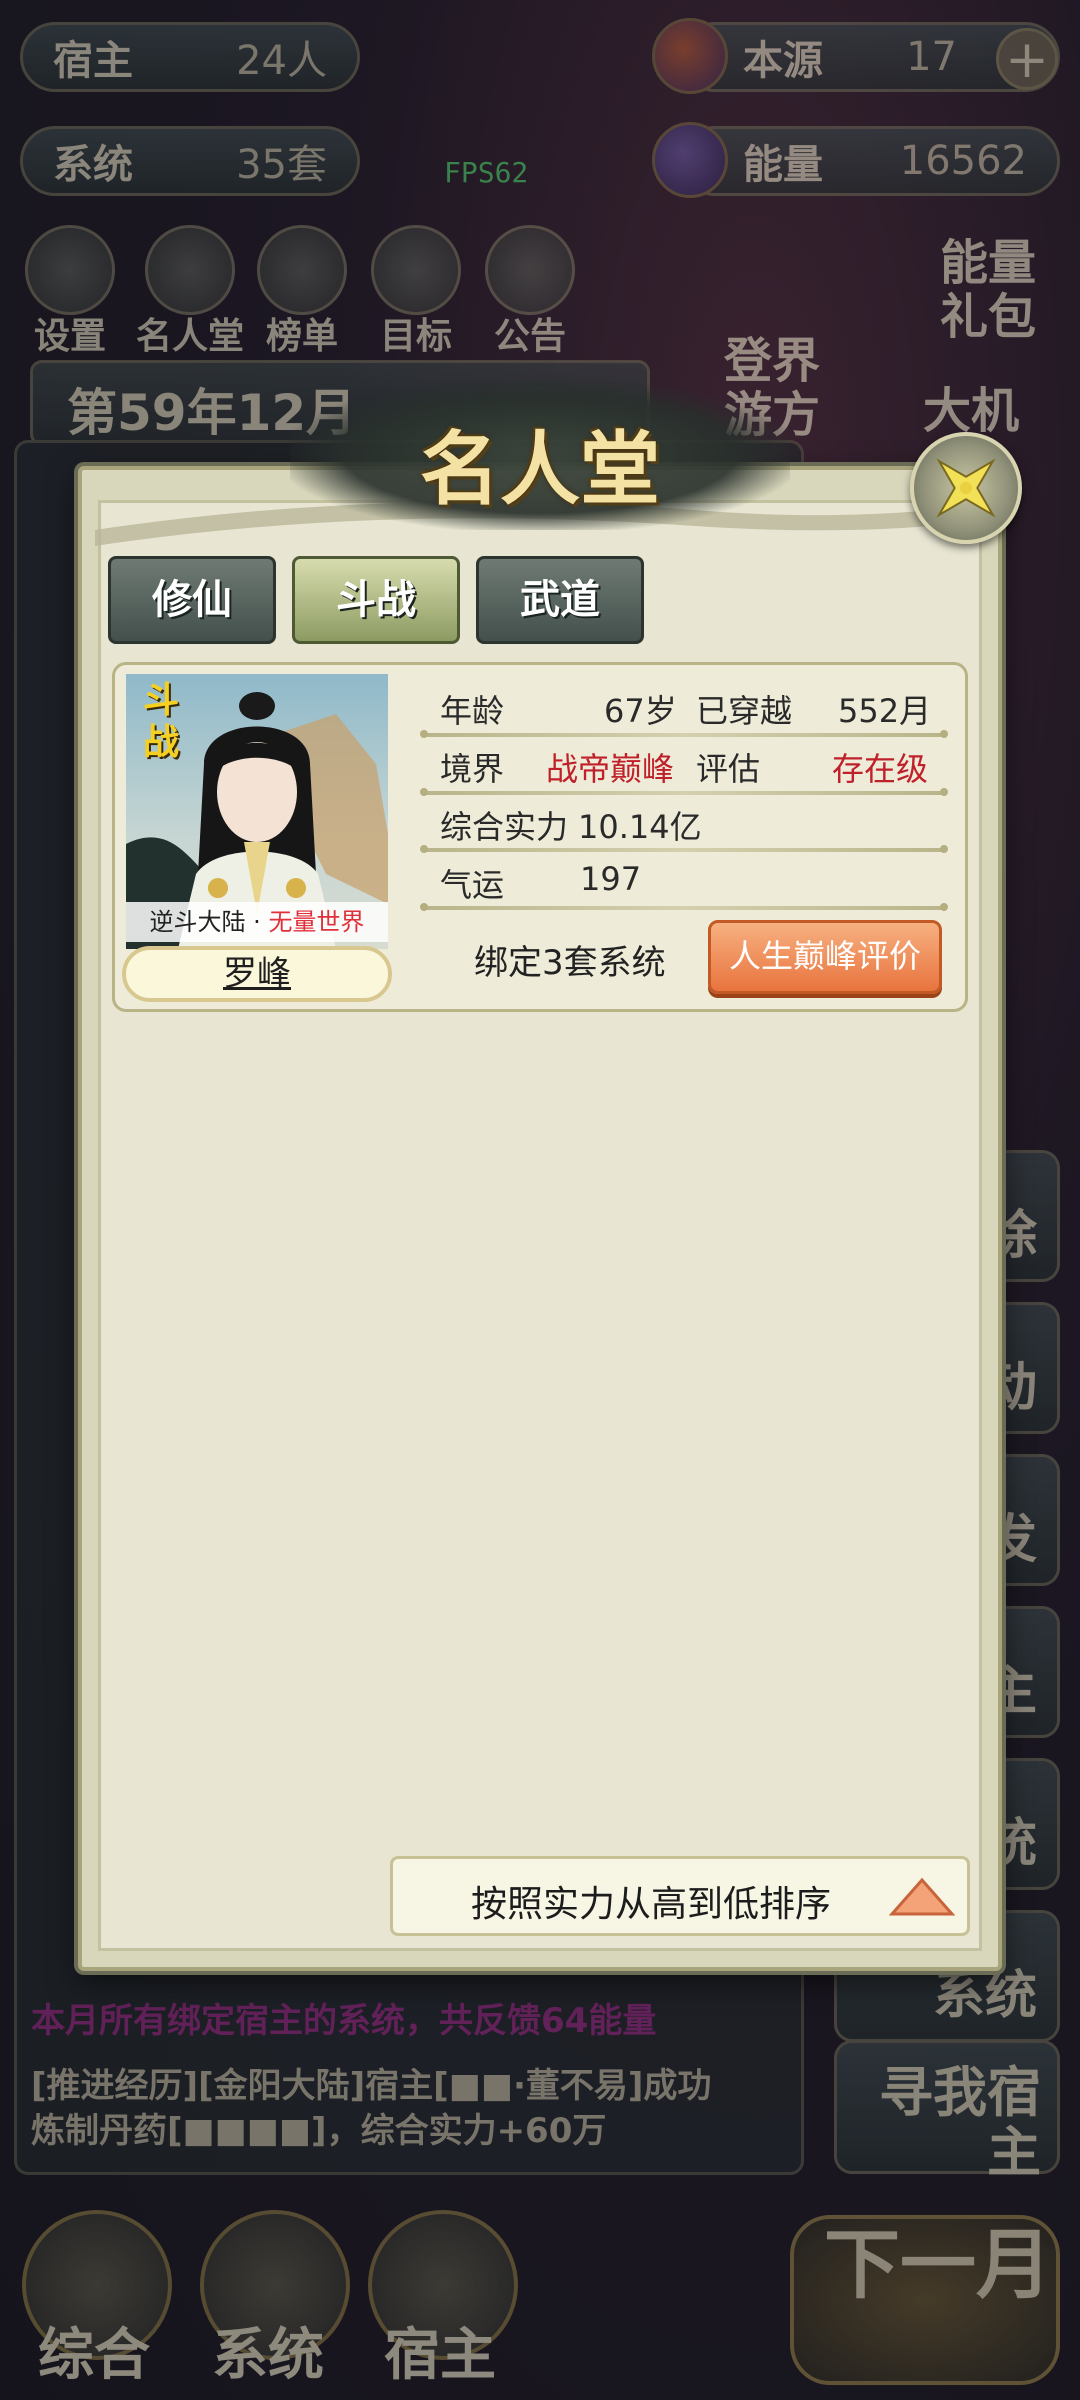 This screenshot has width=1080, height=2400. I want to click on goals-icon, so click(416, 270).